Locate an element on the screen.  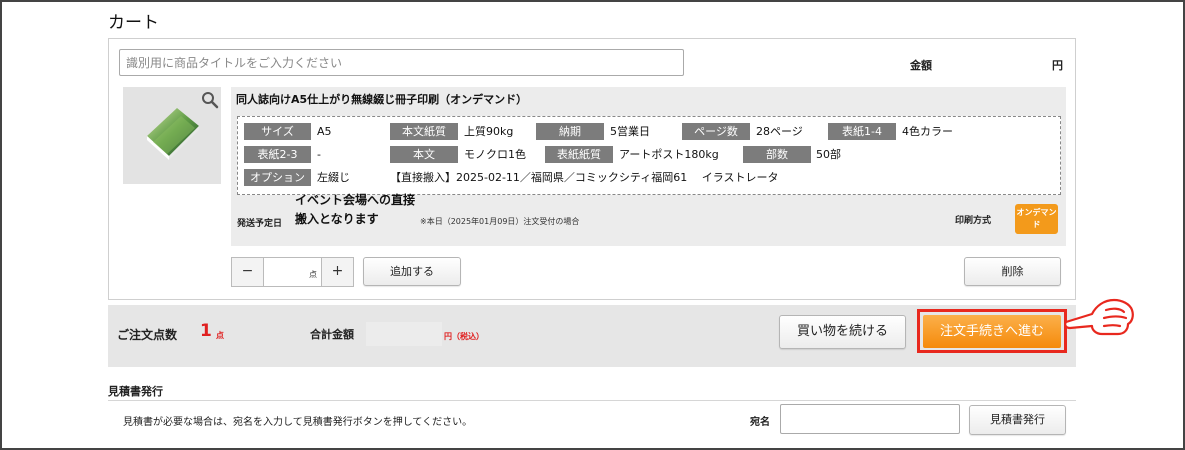
spec-tag: サイズ is located at coordinates (277, 131).